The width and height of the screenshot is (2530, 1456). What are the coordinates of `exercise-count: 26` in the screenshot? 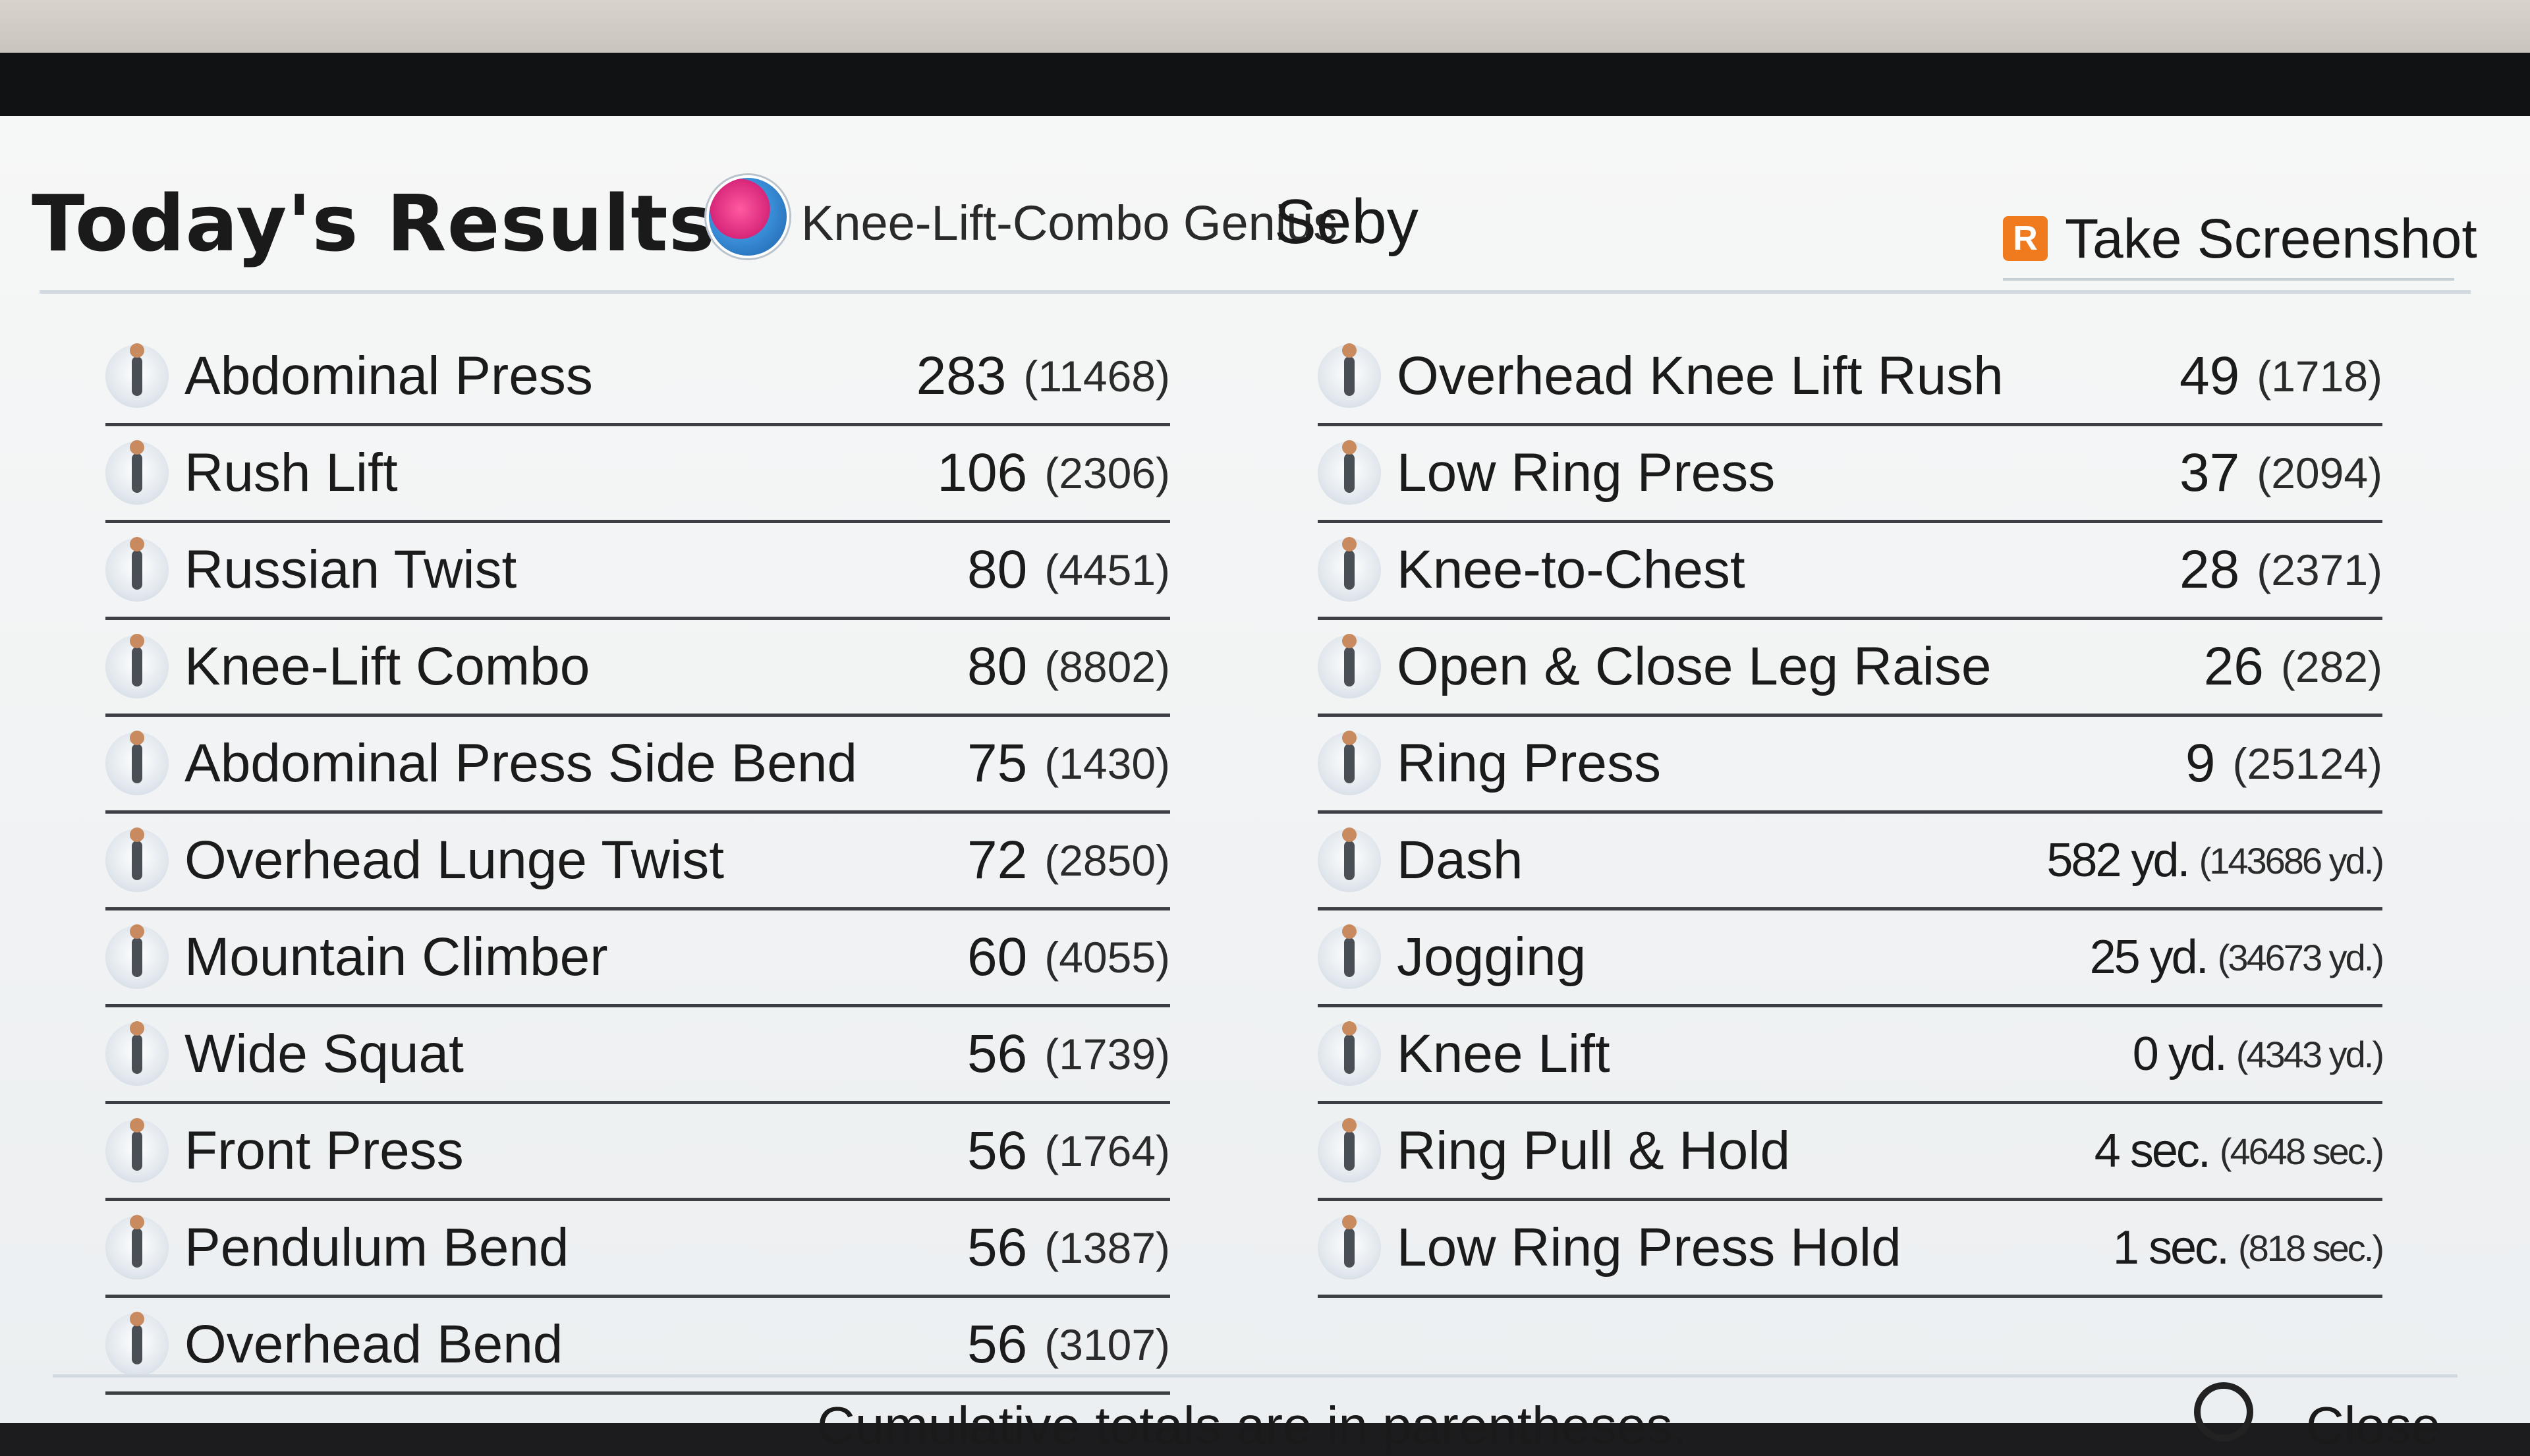 It's located at (2233, 666).